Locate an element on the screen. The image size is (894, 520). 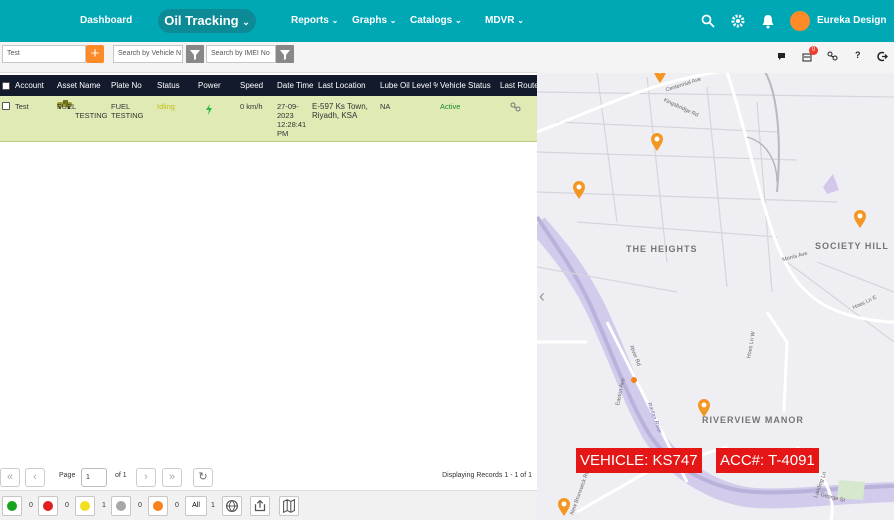
lube-oil-cell: NA is located at coordinates (385, 106).